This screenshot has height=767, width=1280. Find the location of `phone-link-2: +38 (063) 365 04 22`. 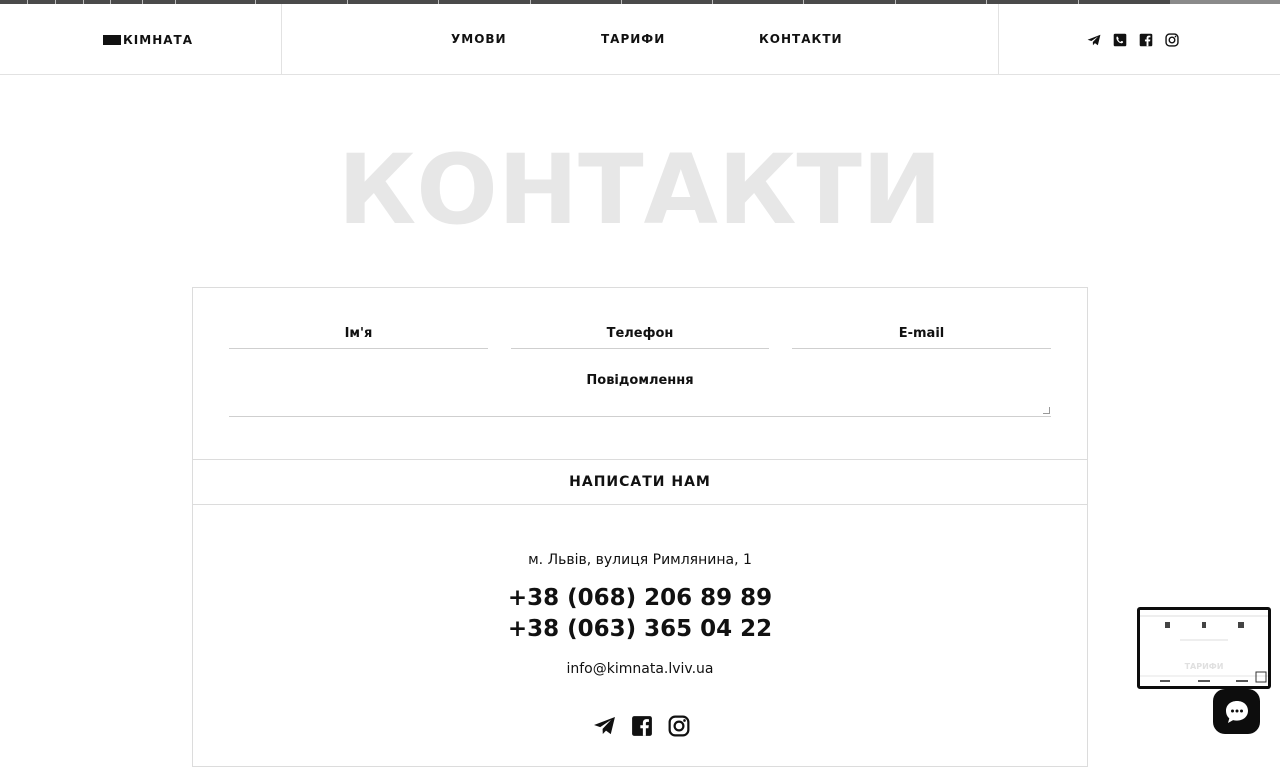

phone-link-2: +38 (063) 365 04 22 is located at coordinates (640, 629).